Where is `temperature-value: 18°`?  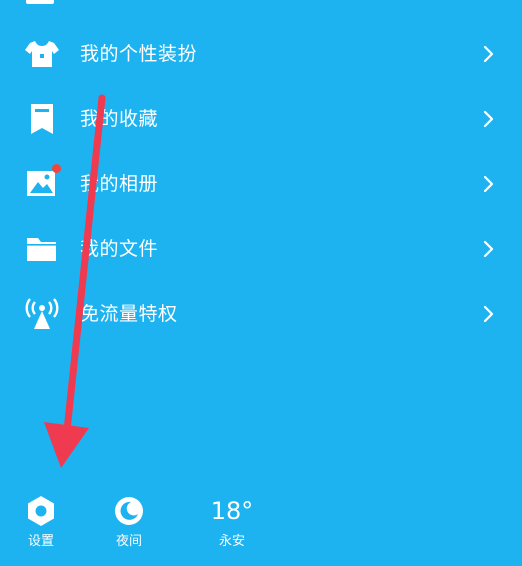 temperature-value: 18° is located at coordinates (232, 511).